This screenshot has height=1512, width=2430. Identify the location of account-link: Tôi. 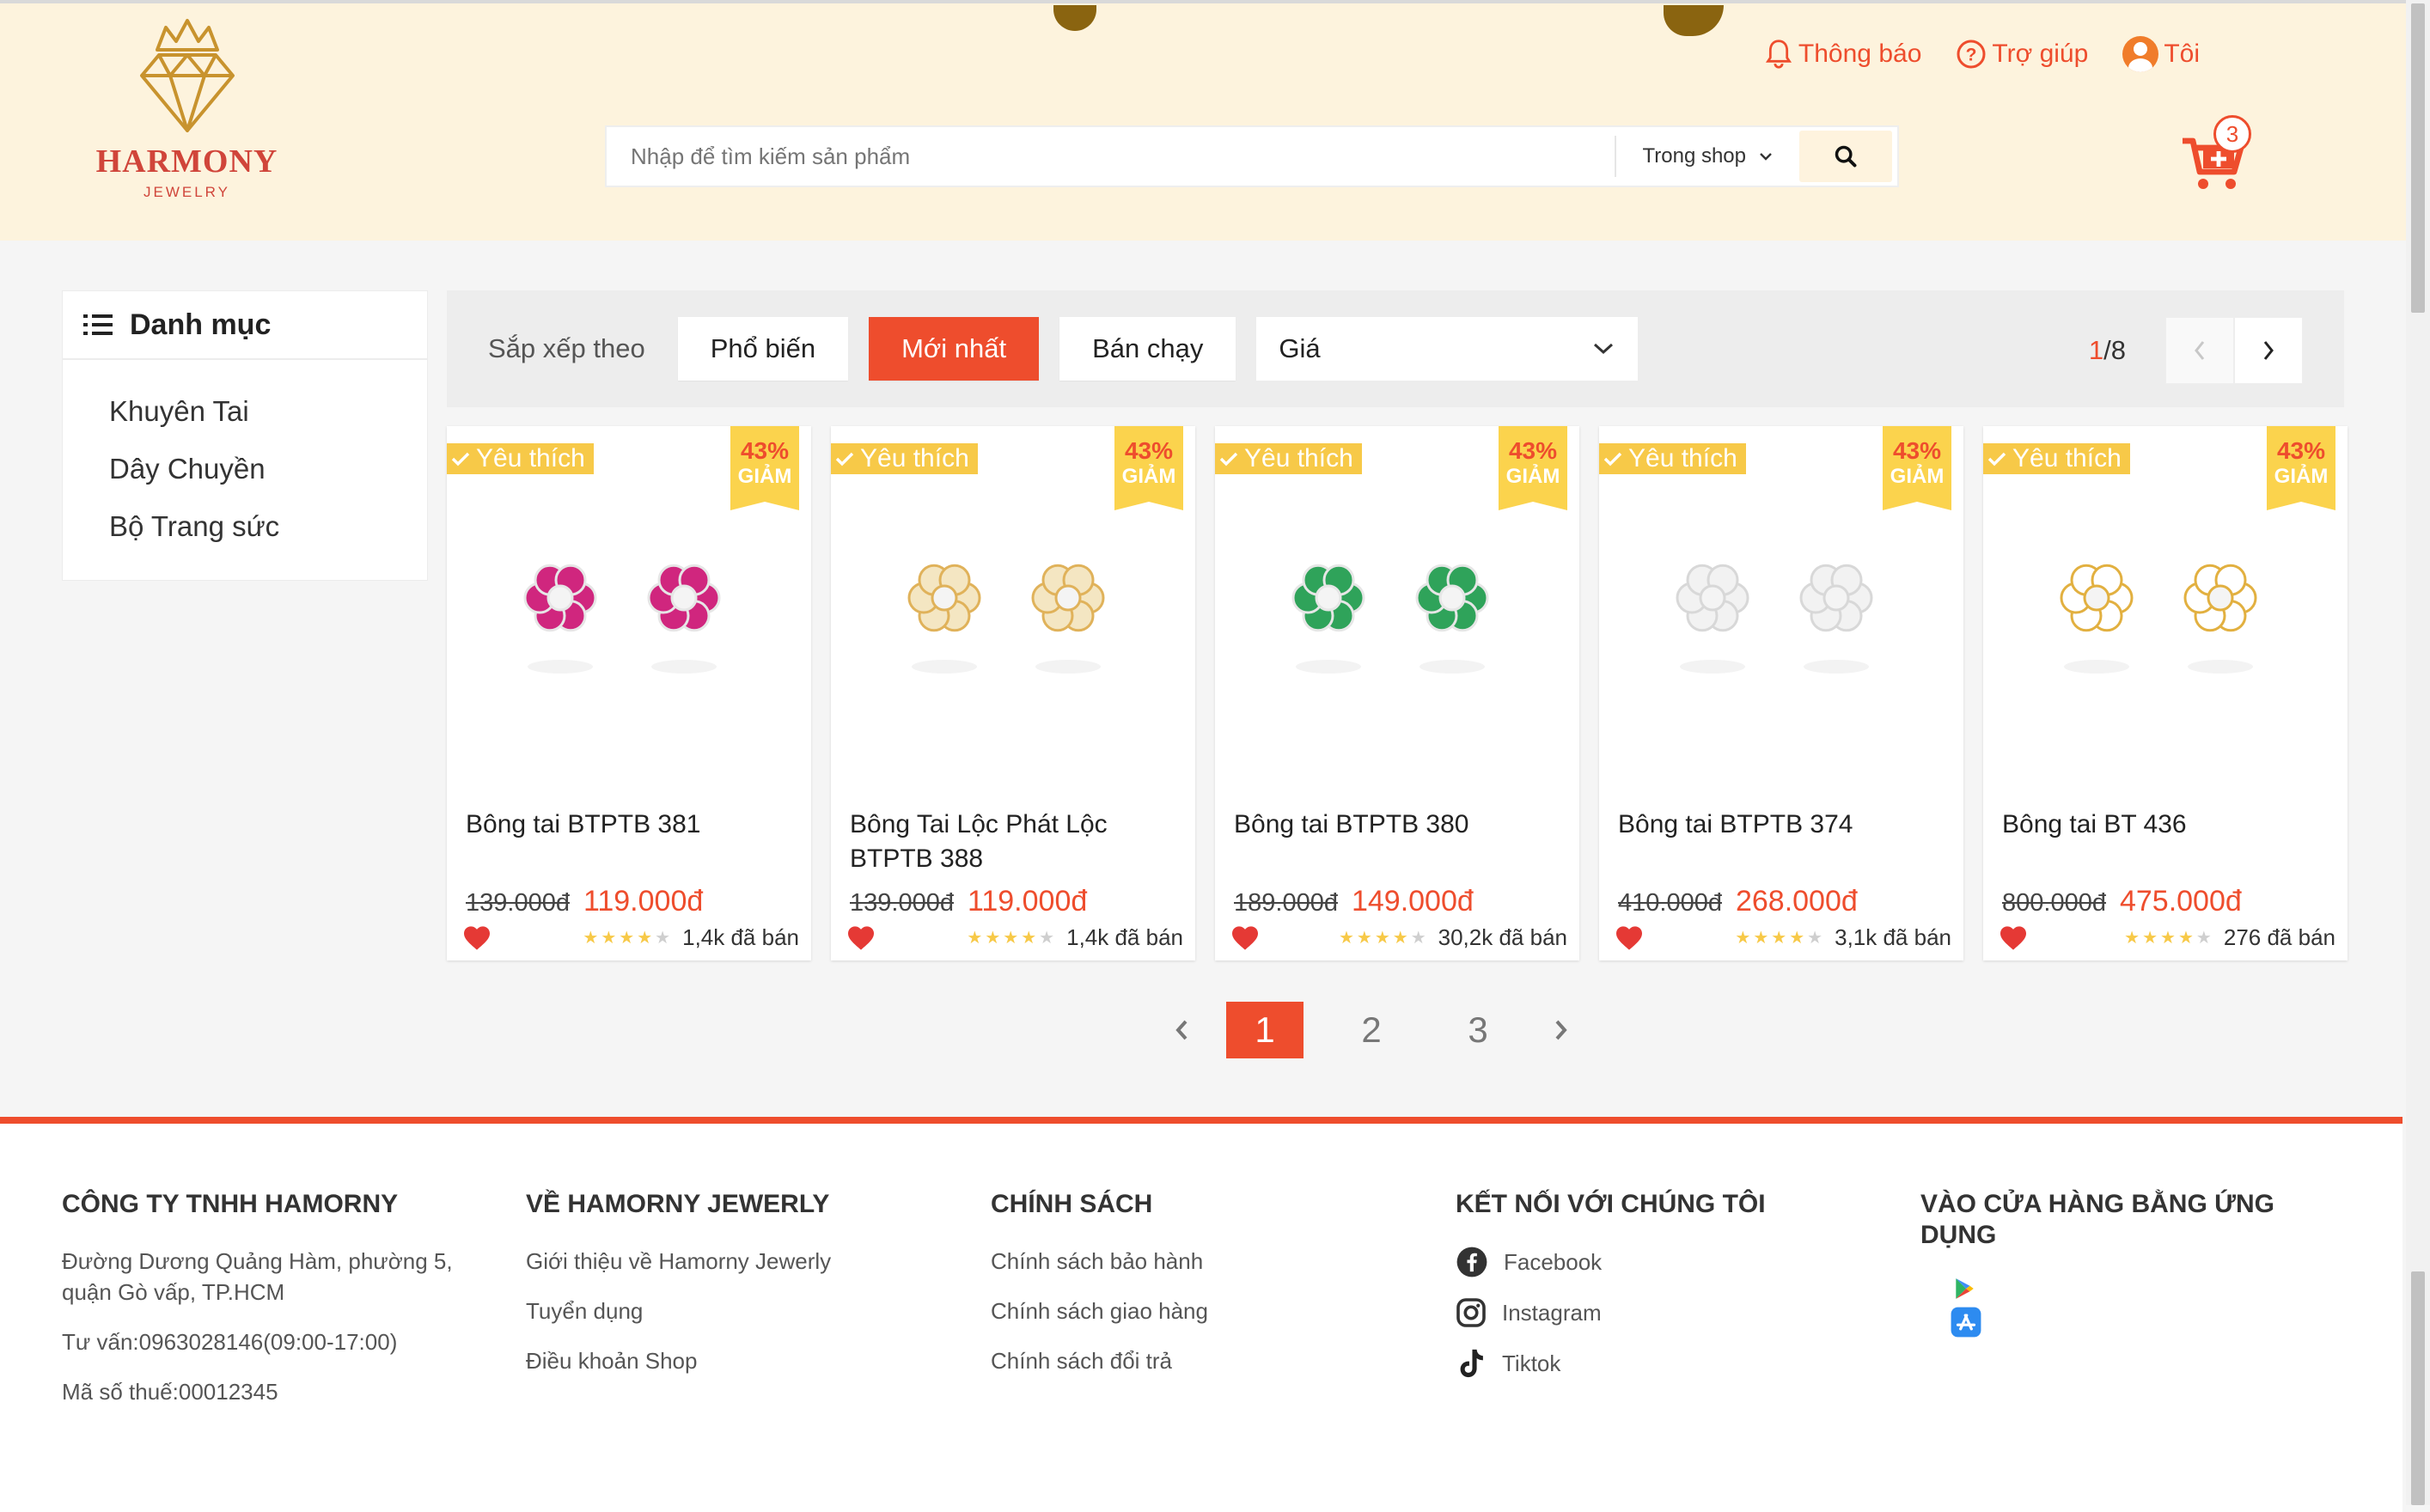
(2161, 54).